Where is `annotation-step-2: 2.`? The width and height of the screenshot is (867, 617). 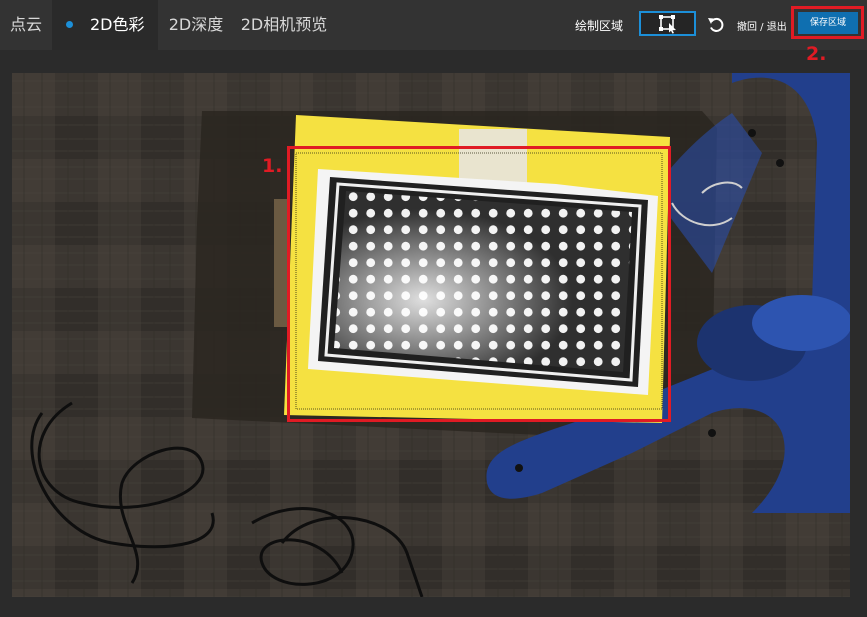
annotation-step-2: 2. is located at coordinates (816, 54).